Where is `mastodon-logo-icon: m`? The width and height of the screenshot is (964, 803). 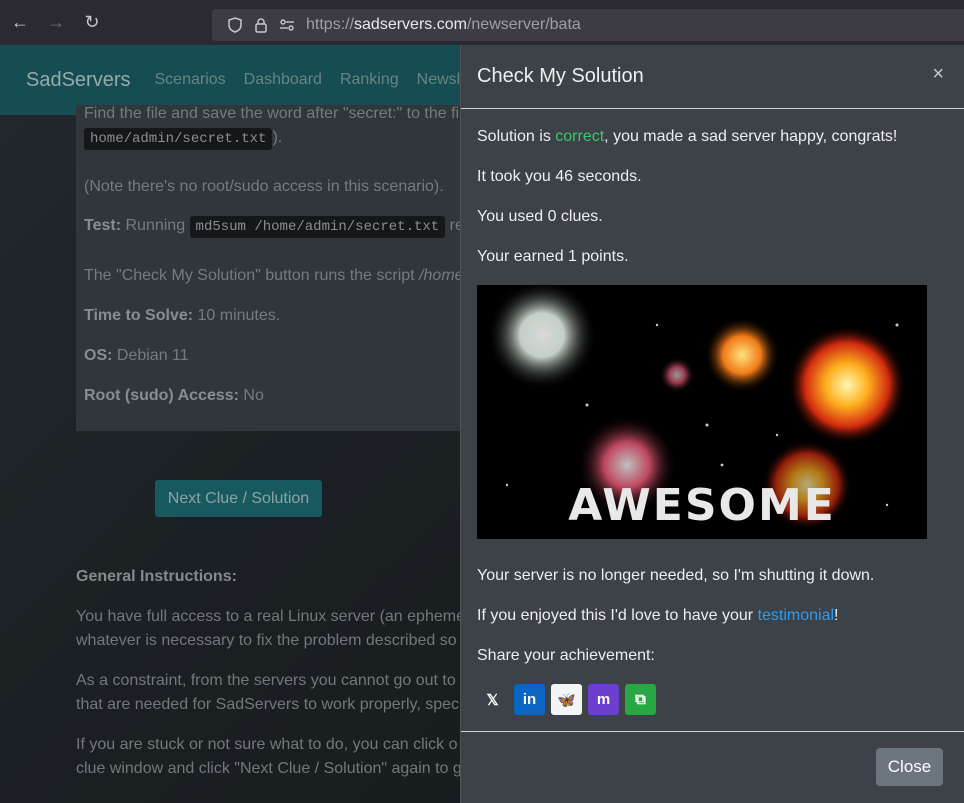 mastodon-logo-icon: m is located at coordinates (603, 699).